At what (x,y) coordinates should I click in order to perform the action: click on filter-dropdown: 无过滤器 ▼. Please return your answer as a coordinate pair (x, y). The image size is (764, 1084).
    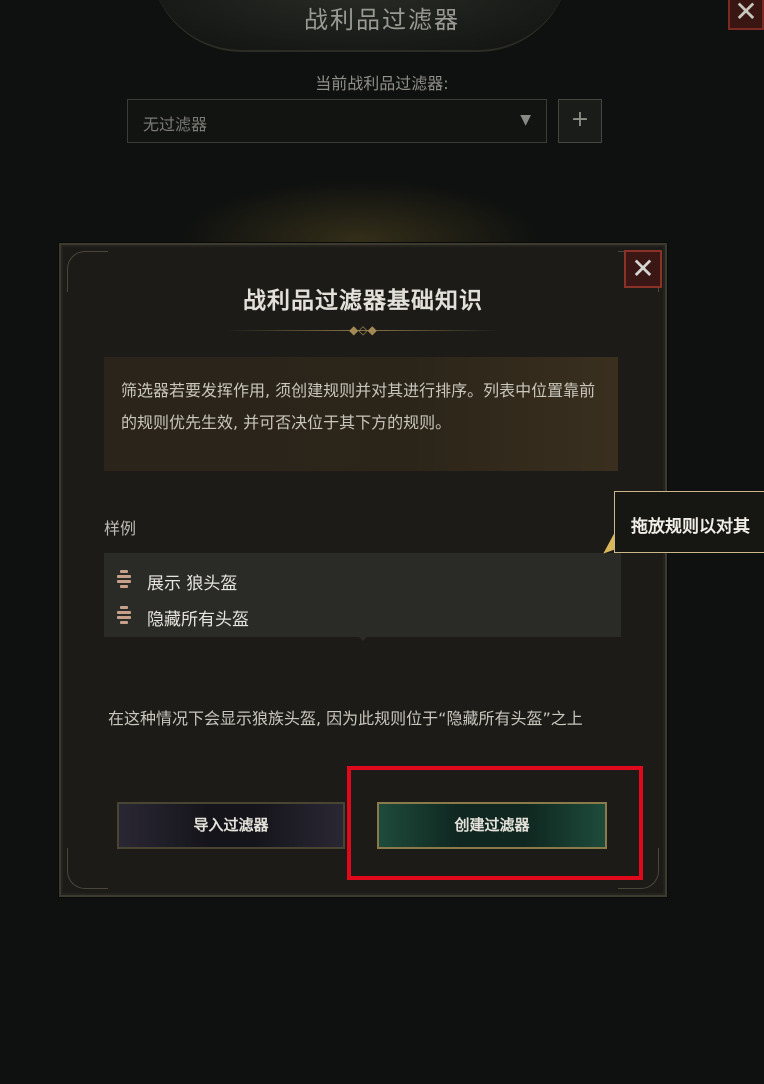
    Looking at the image, I should click on (337, 121).